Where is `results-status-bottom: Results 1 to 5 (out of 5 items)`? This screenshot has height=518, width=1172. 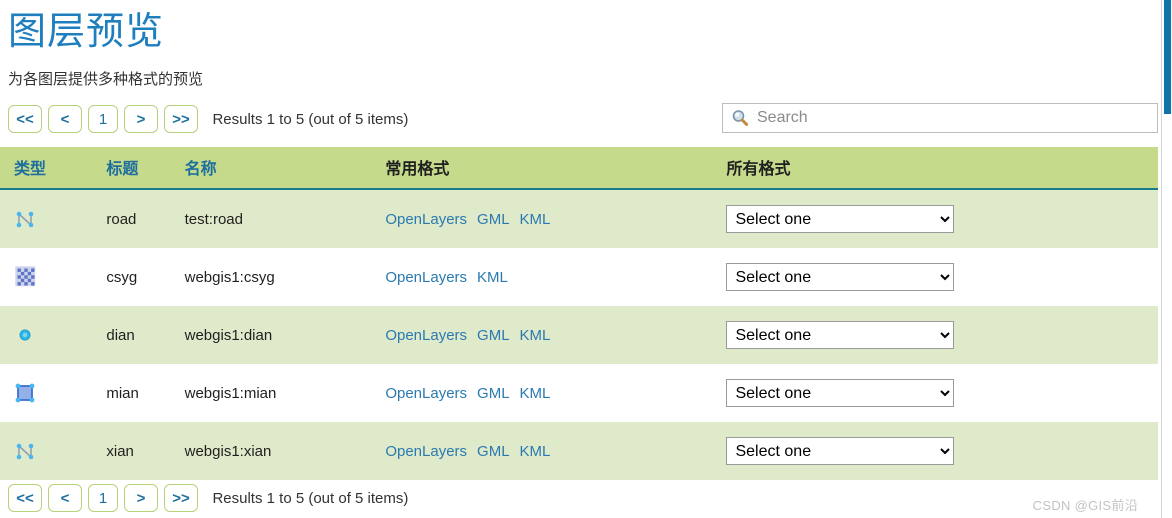 results-status-bottom: Results 1 to 5 (out of 5 items) is located at coordinates (310, 498).